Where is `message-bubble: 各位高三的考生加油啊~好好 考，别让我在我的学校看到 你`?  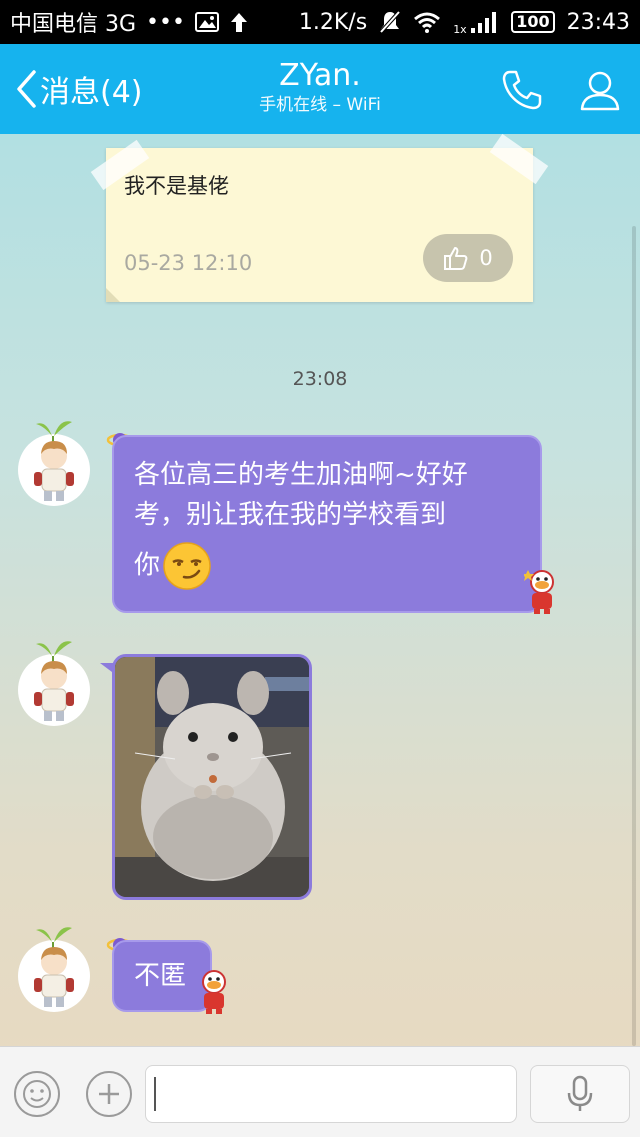 message-bubble: 各位高三的考生加油啊~好好 考，别让我在我的学校看到 你 is located at coordinates (327, 524).